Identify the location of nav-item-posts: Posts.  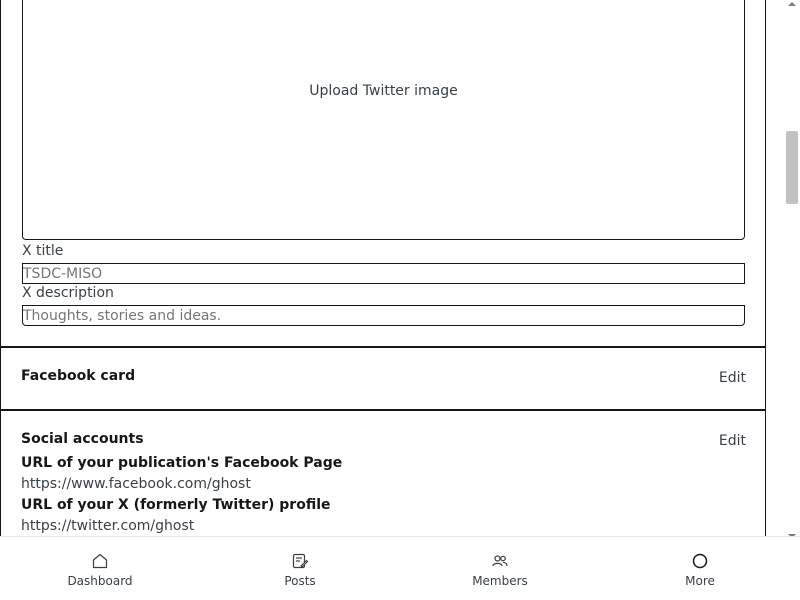
(300, 568).